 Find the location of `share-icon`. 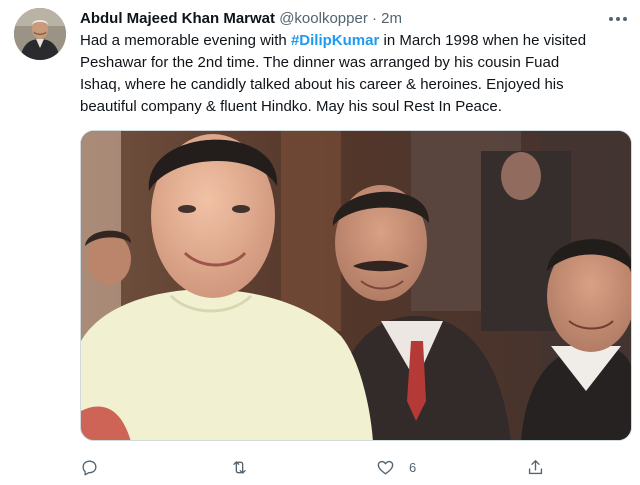

share-icon is located at coordinates (535, 467).